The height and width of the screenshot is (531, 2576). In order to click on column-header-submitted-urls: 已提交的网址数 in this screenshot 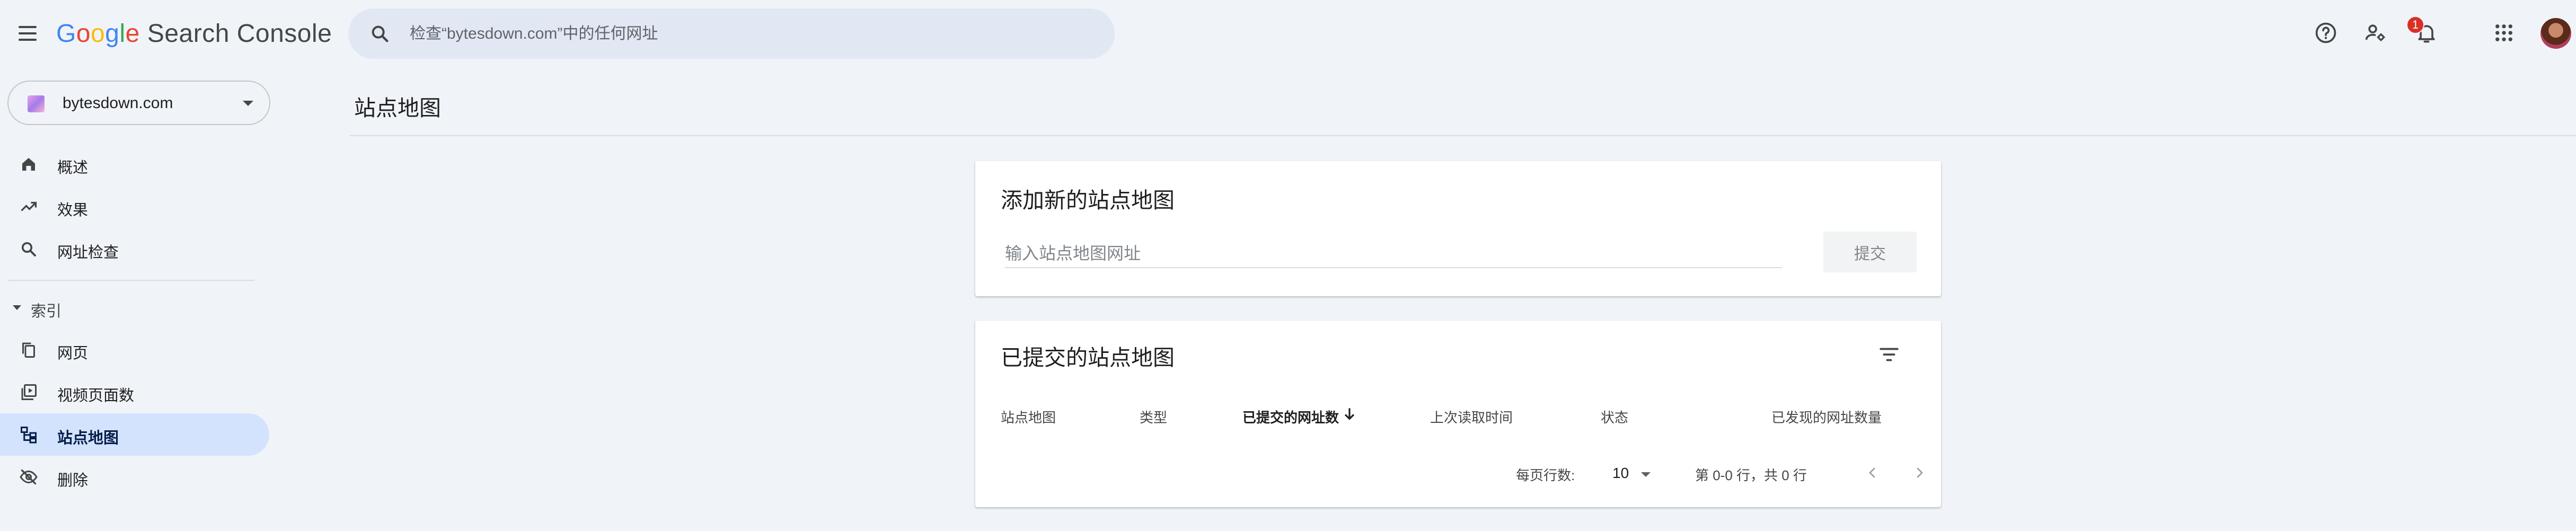, I will do `click(1290, 417)`.